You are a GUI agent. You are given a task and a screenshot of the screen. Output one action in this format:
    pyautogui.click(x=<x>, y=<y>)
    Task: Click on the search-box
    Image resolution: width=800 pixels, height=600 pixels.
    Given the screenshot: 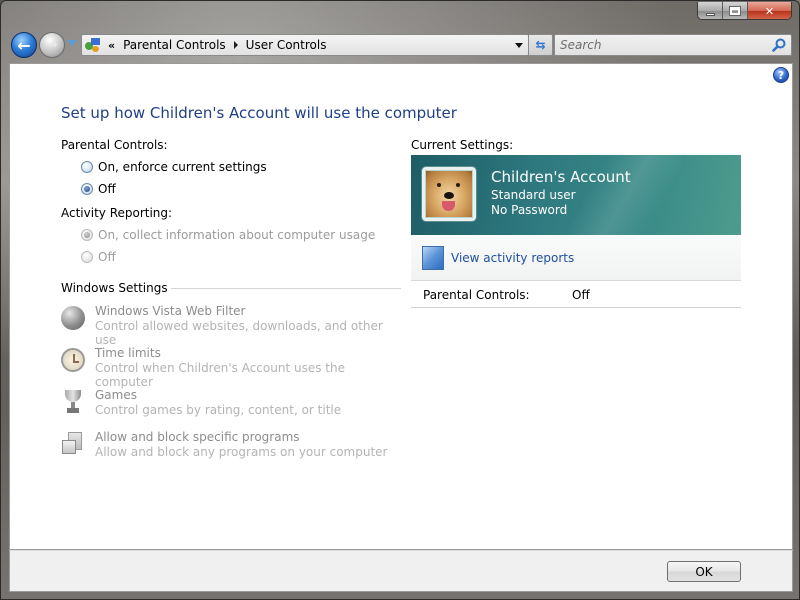 What is the action you would take?
    pyautogui.click(x=673, y=45)
    